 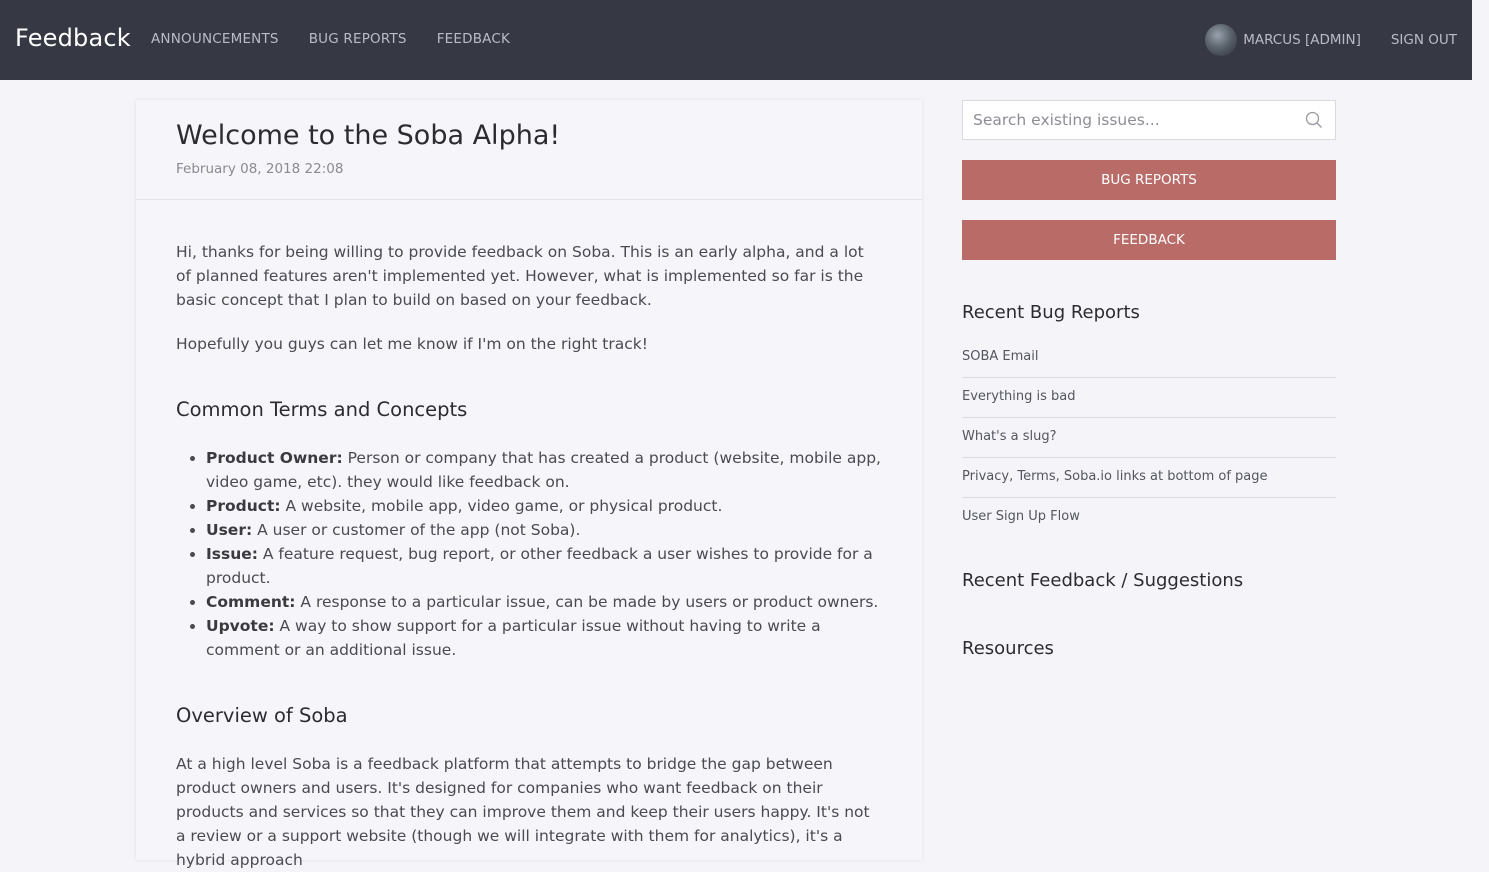 What do you see at coordinates (1008, 648) in the screenshot?
I see `resources-heading: Resources` at bounding box center [1008, 648].